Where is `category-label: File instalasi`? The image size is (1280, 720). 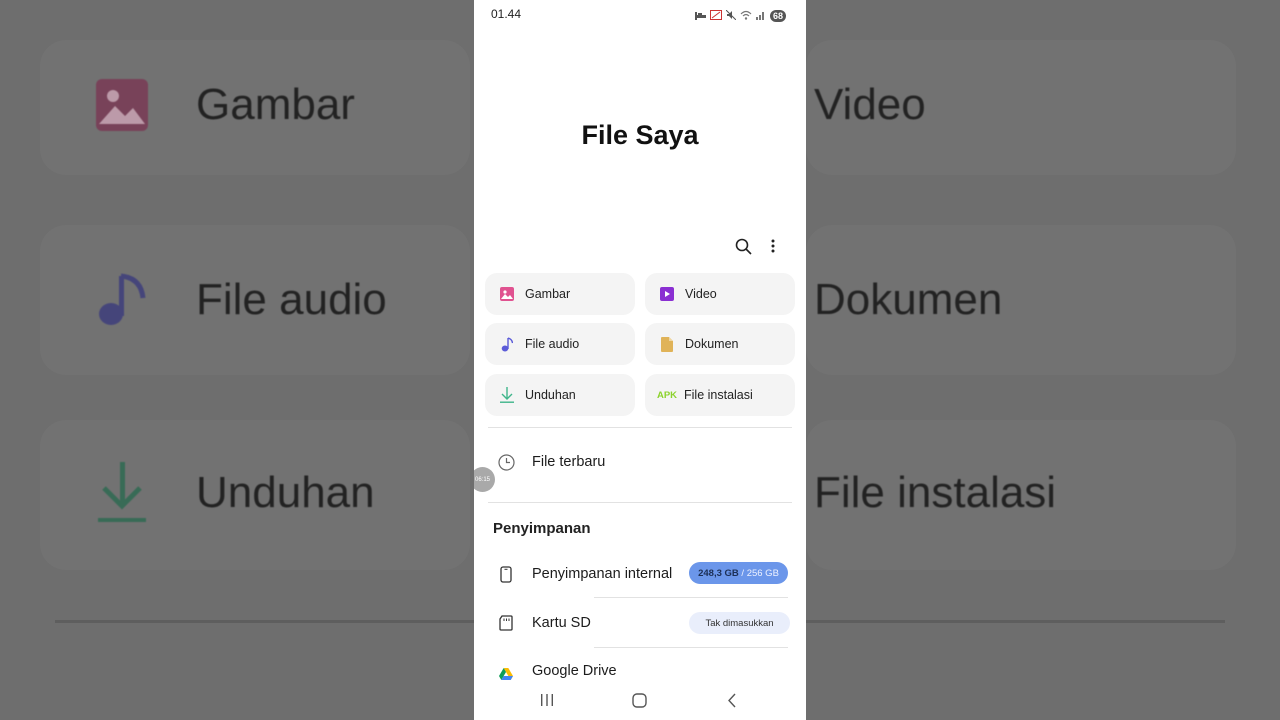 category-label: File instalasi is located at coordinates (718, 395).